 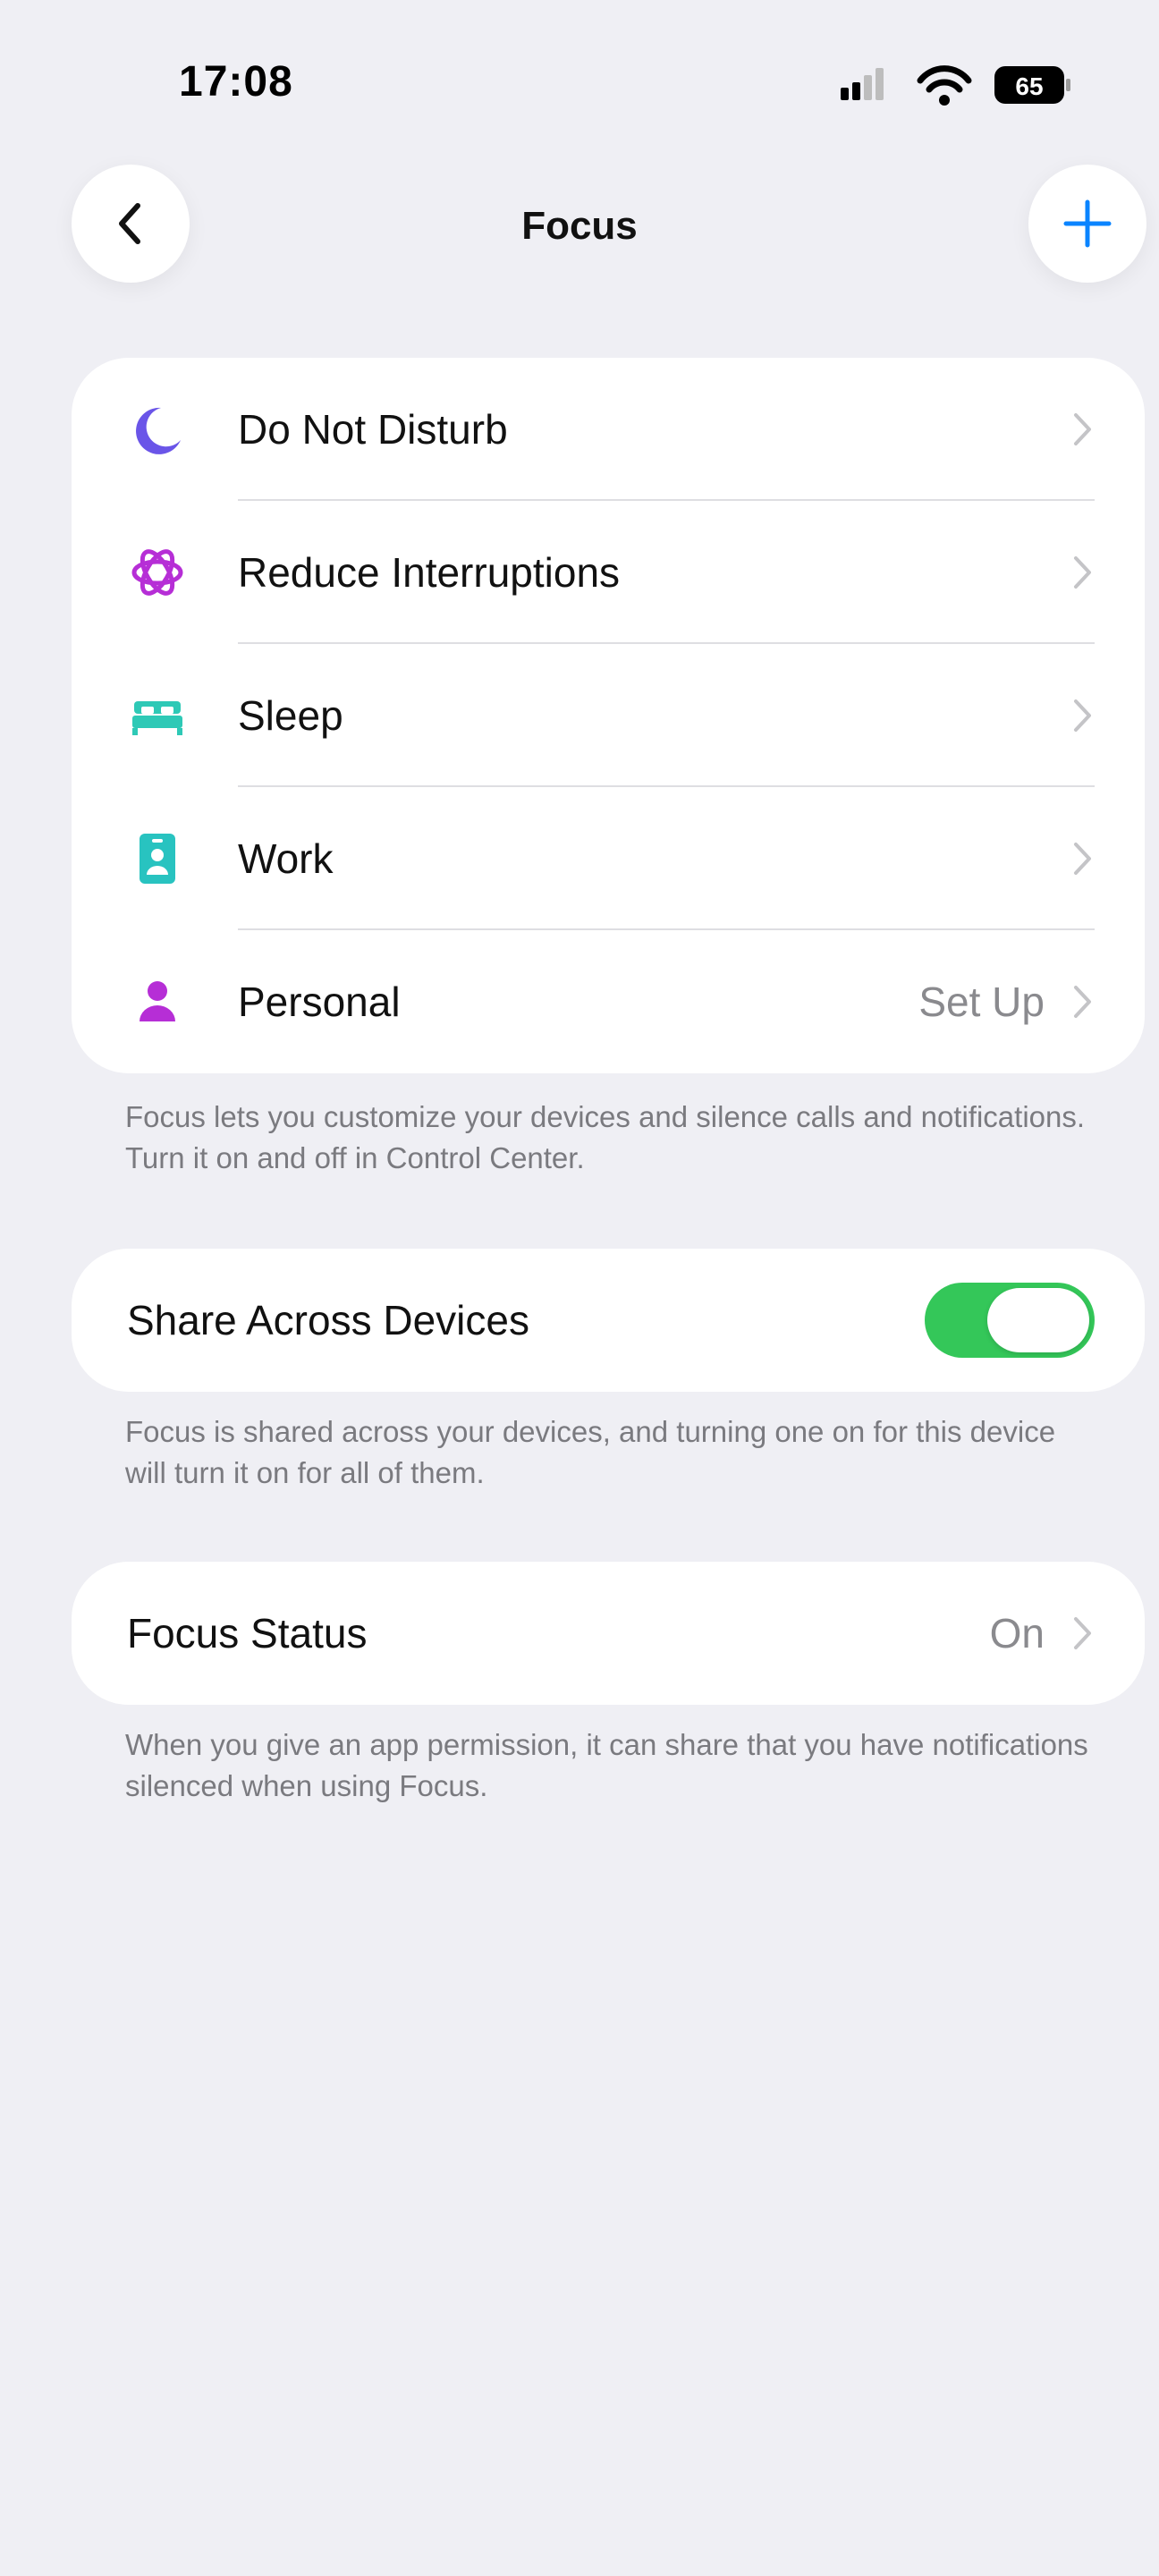 What do you see at coordinates (157, 572) in the screenshot?
I see `flower-icon` at bounding box center [157, 572].